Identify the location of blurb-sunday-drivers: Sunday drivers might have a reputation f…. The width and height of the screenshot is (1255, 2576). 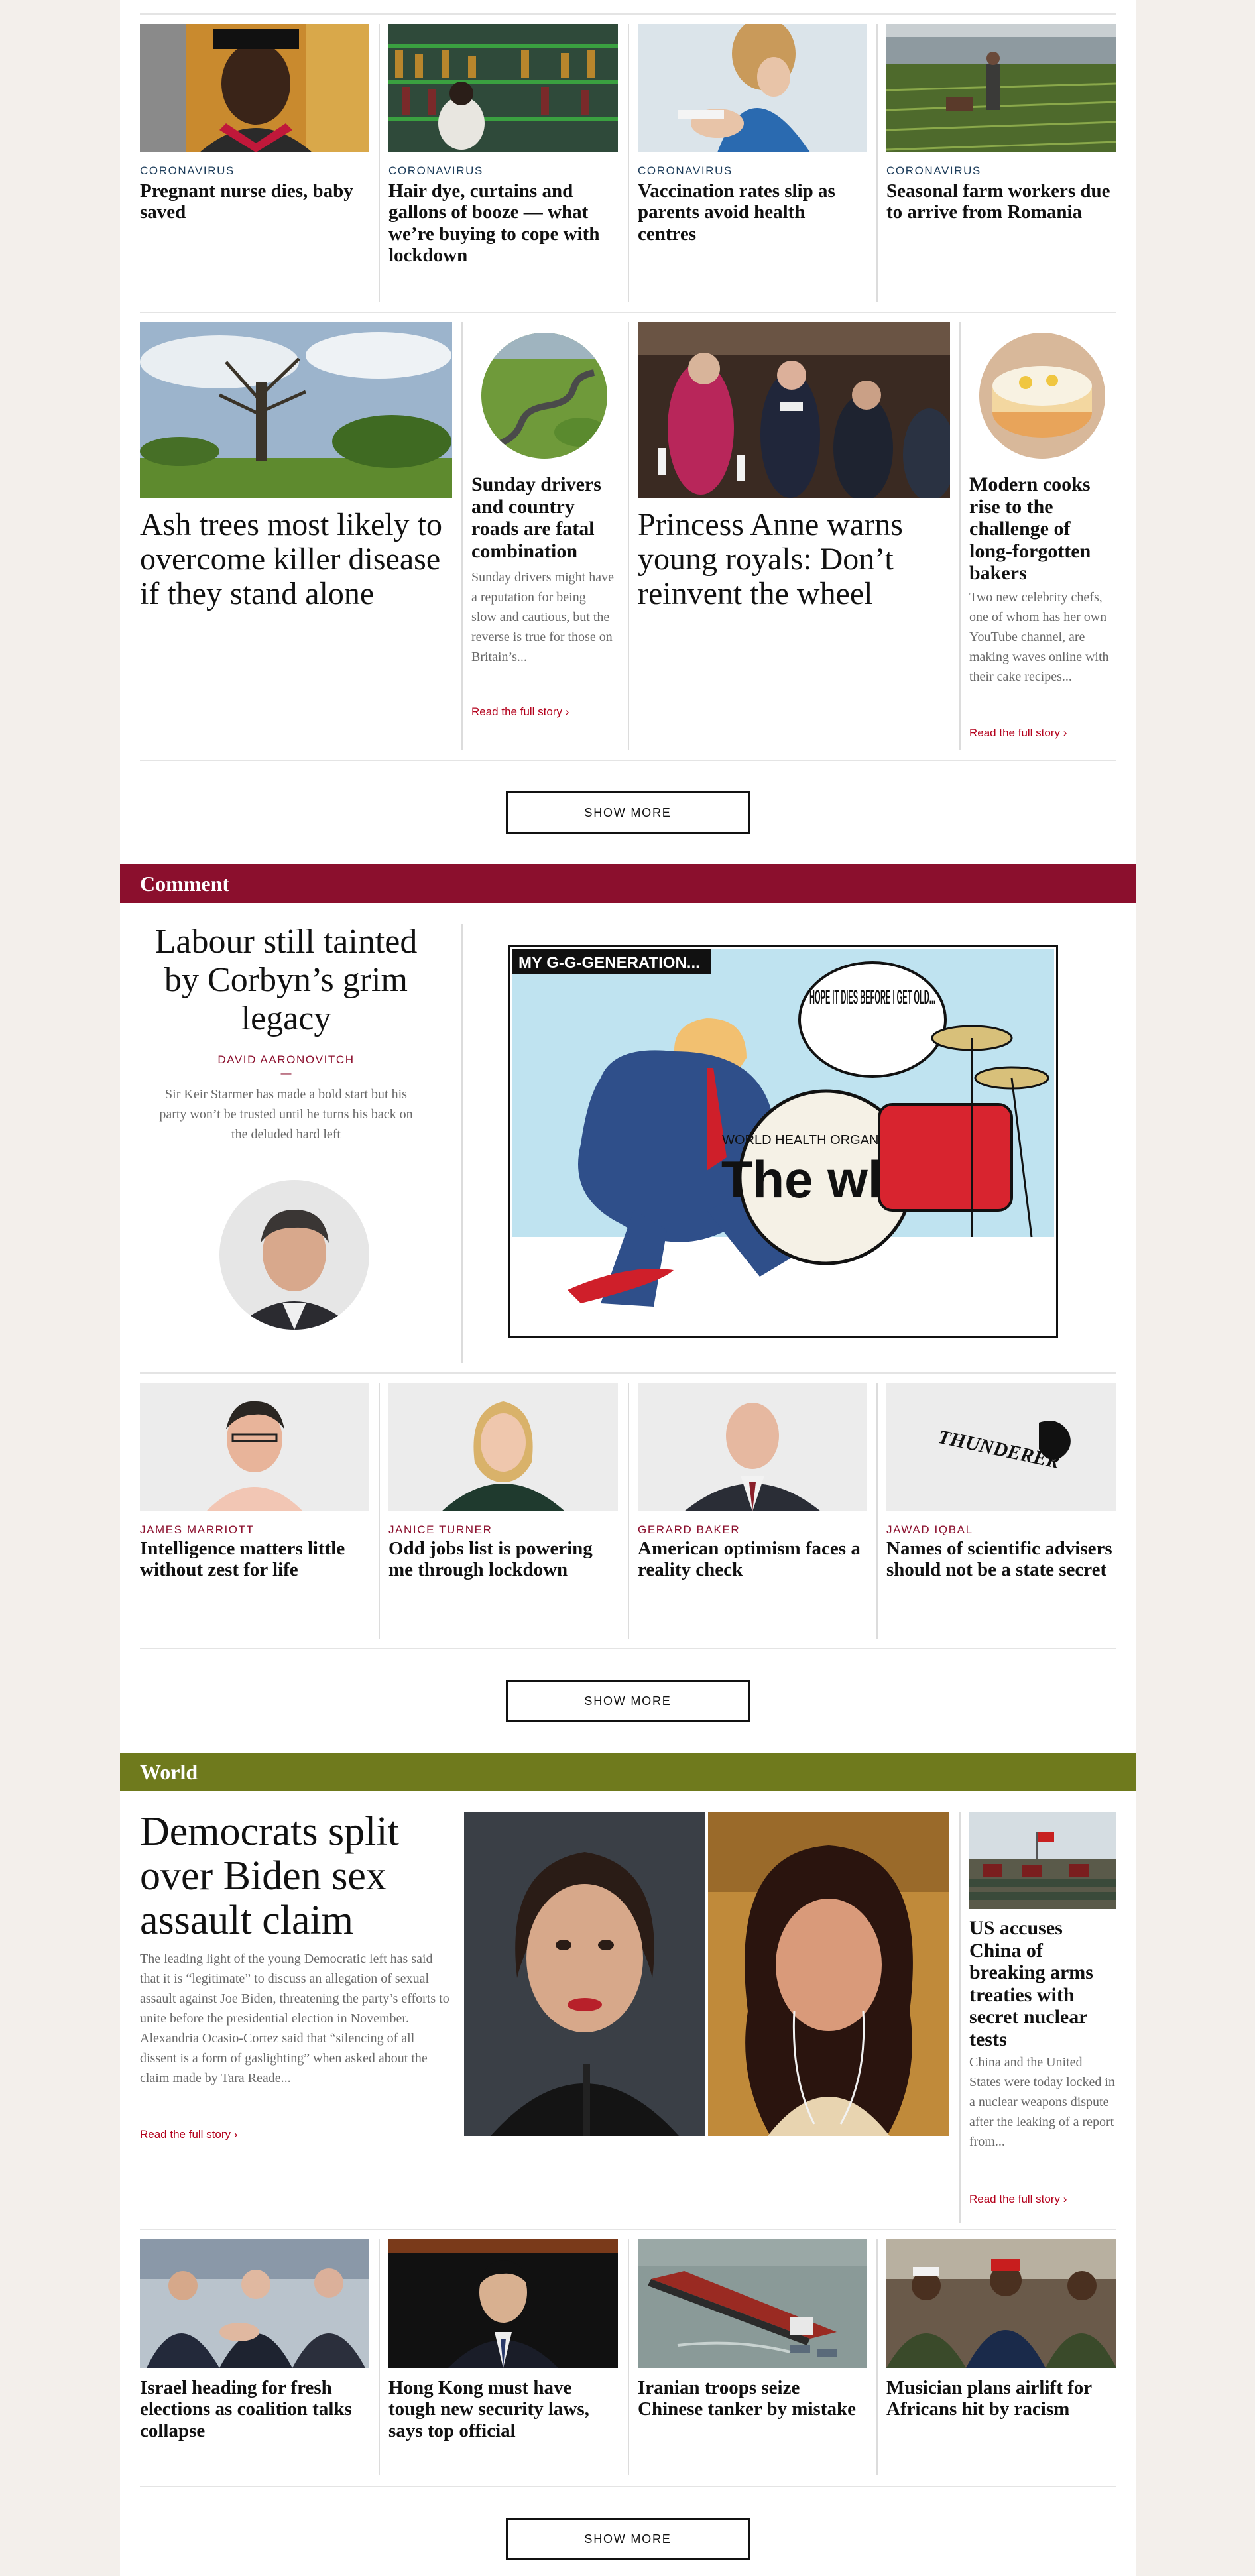
(542, 617).